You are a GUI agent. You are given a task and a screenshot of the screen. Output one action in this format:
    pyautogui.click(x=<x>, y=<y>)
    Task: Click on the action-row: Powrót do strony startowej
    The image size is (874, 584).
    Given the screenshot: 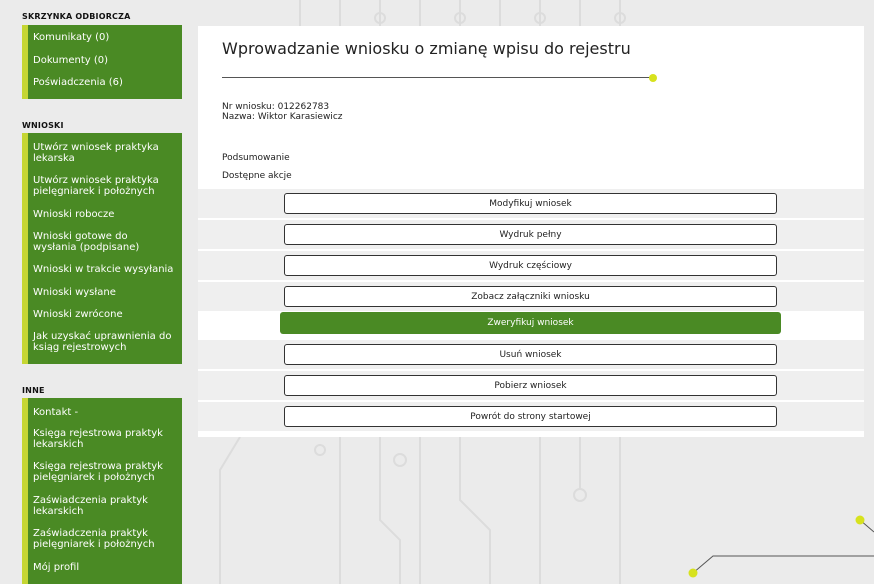 What is the action you would take?
    pyautogui.click(x=531, y=416)
    